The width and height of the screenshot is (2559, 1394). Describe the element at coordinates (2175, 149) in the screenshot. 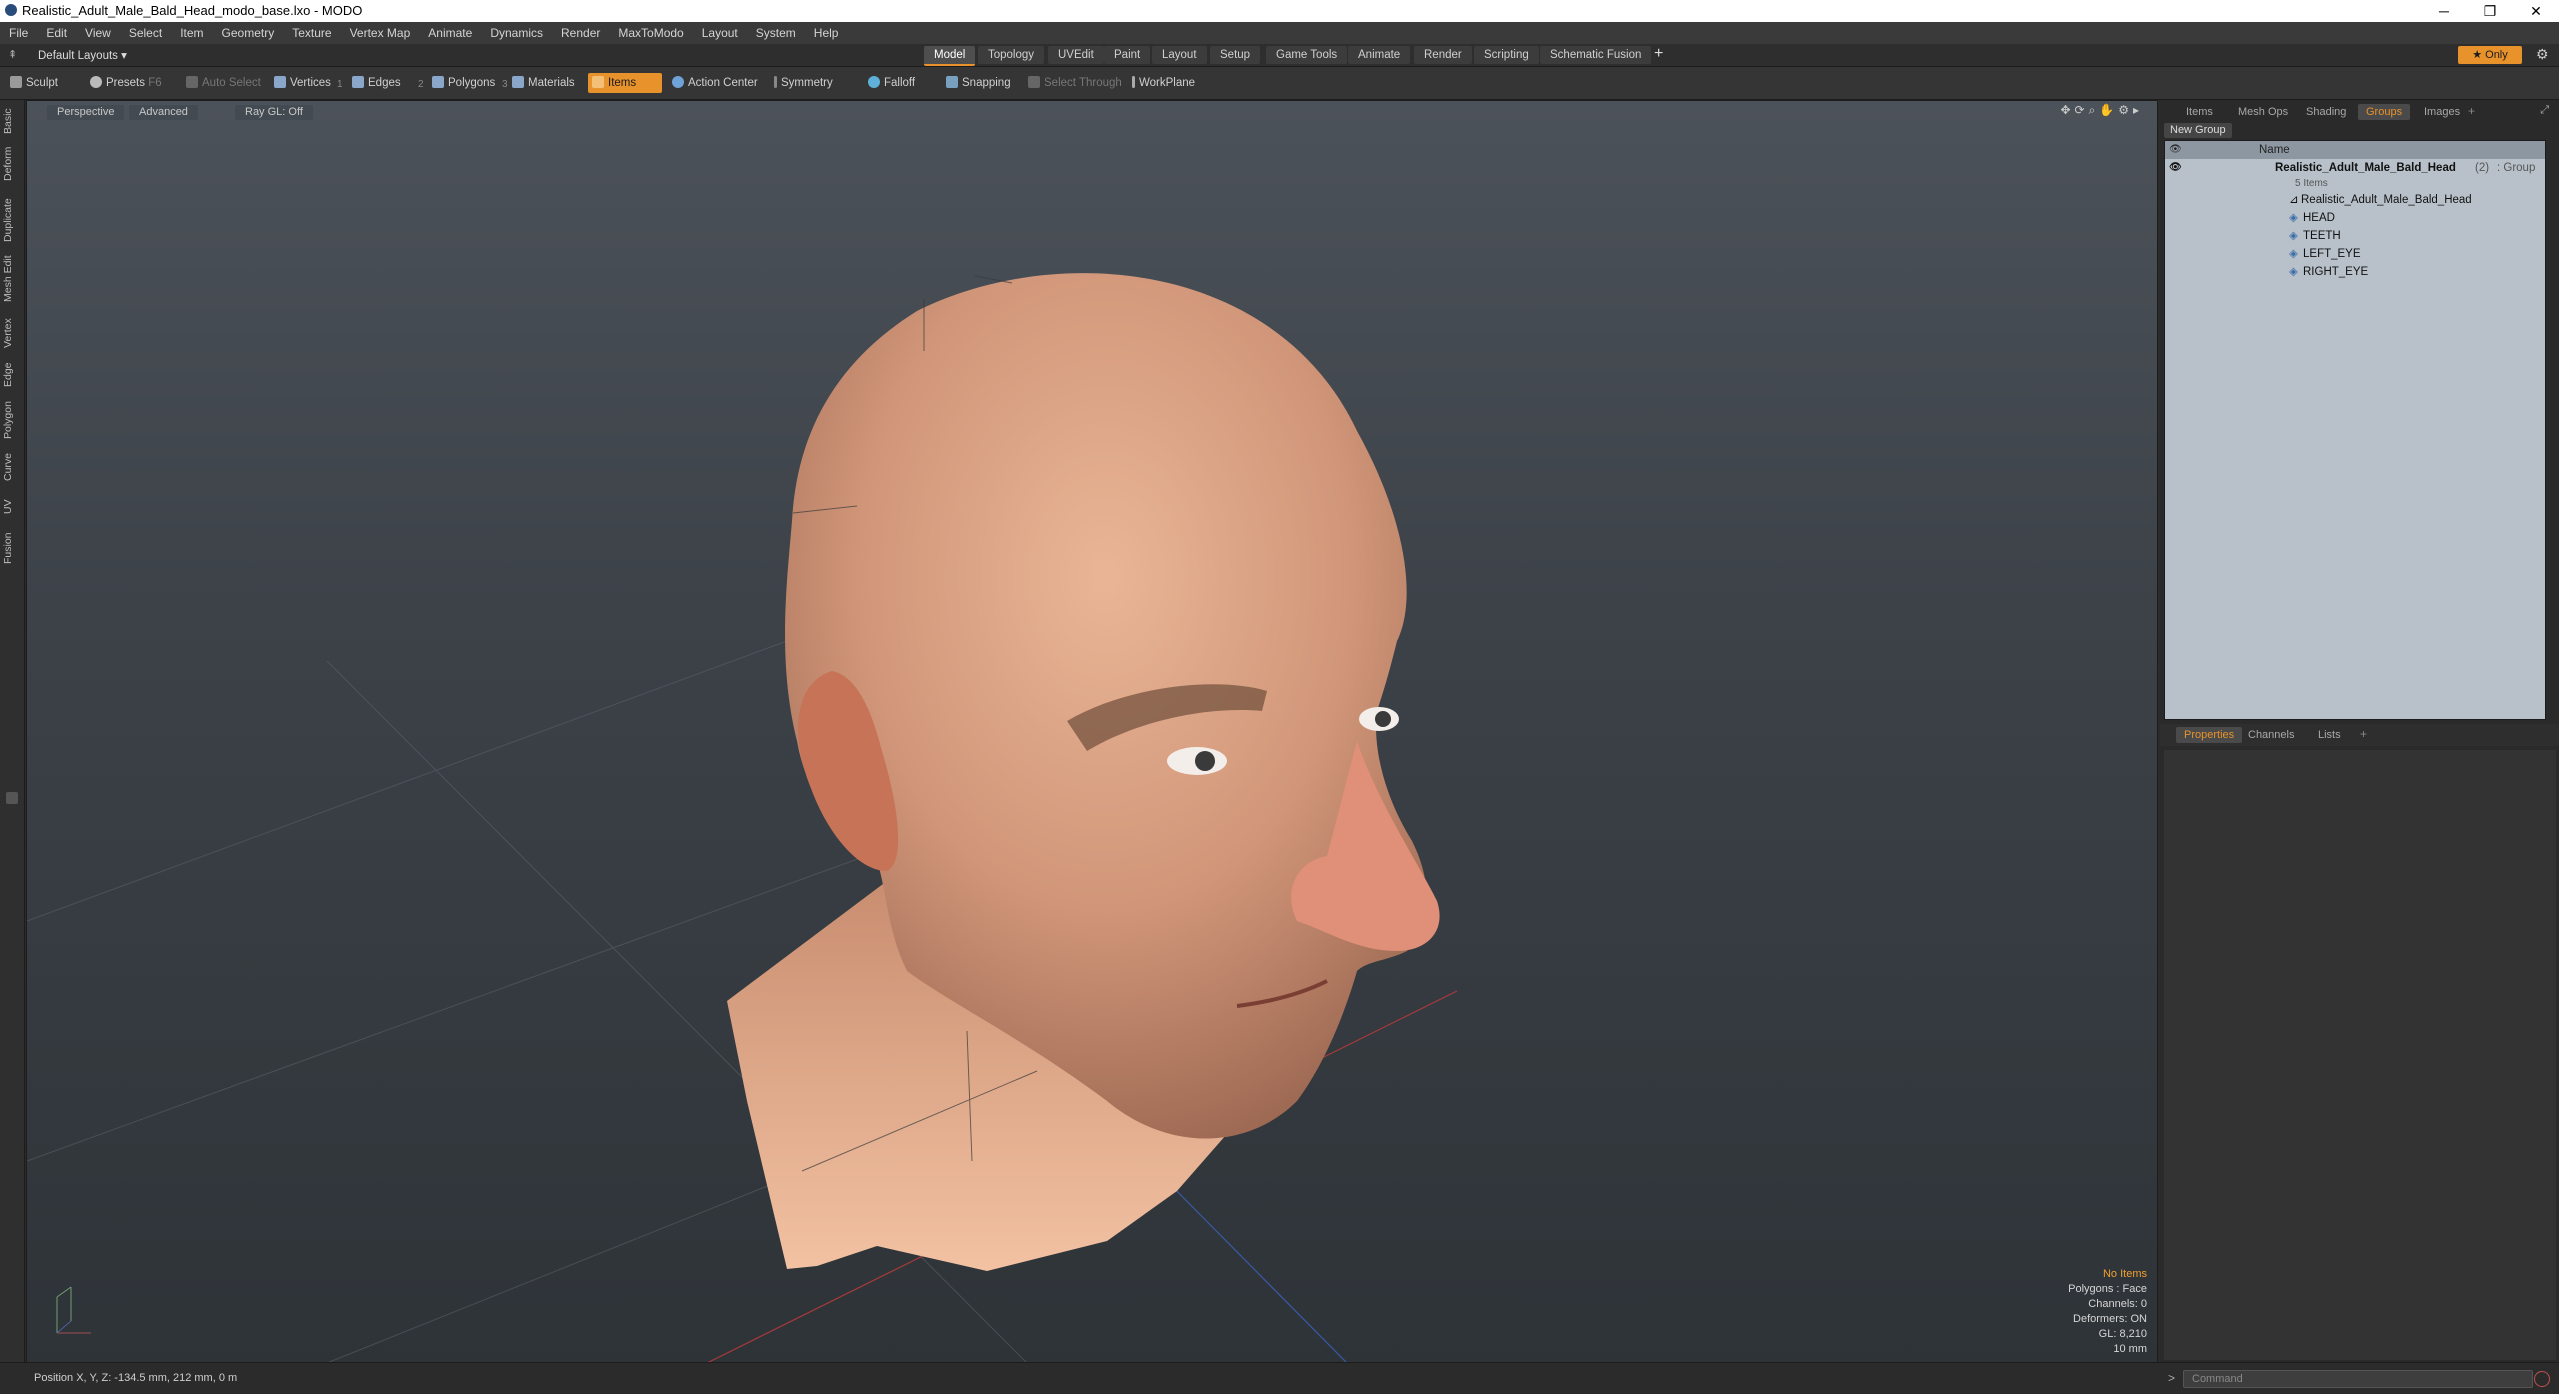

I see `visibility-column-icon: 👁` at that location.